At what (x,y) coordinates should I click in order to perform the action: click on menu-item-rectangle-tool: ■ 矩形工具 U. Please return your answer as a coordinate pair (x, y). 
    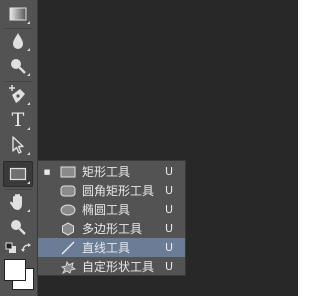
    Looking at the image, I should click on (111, 171).